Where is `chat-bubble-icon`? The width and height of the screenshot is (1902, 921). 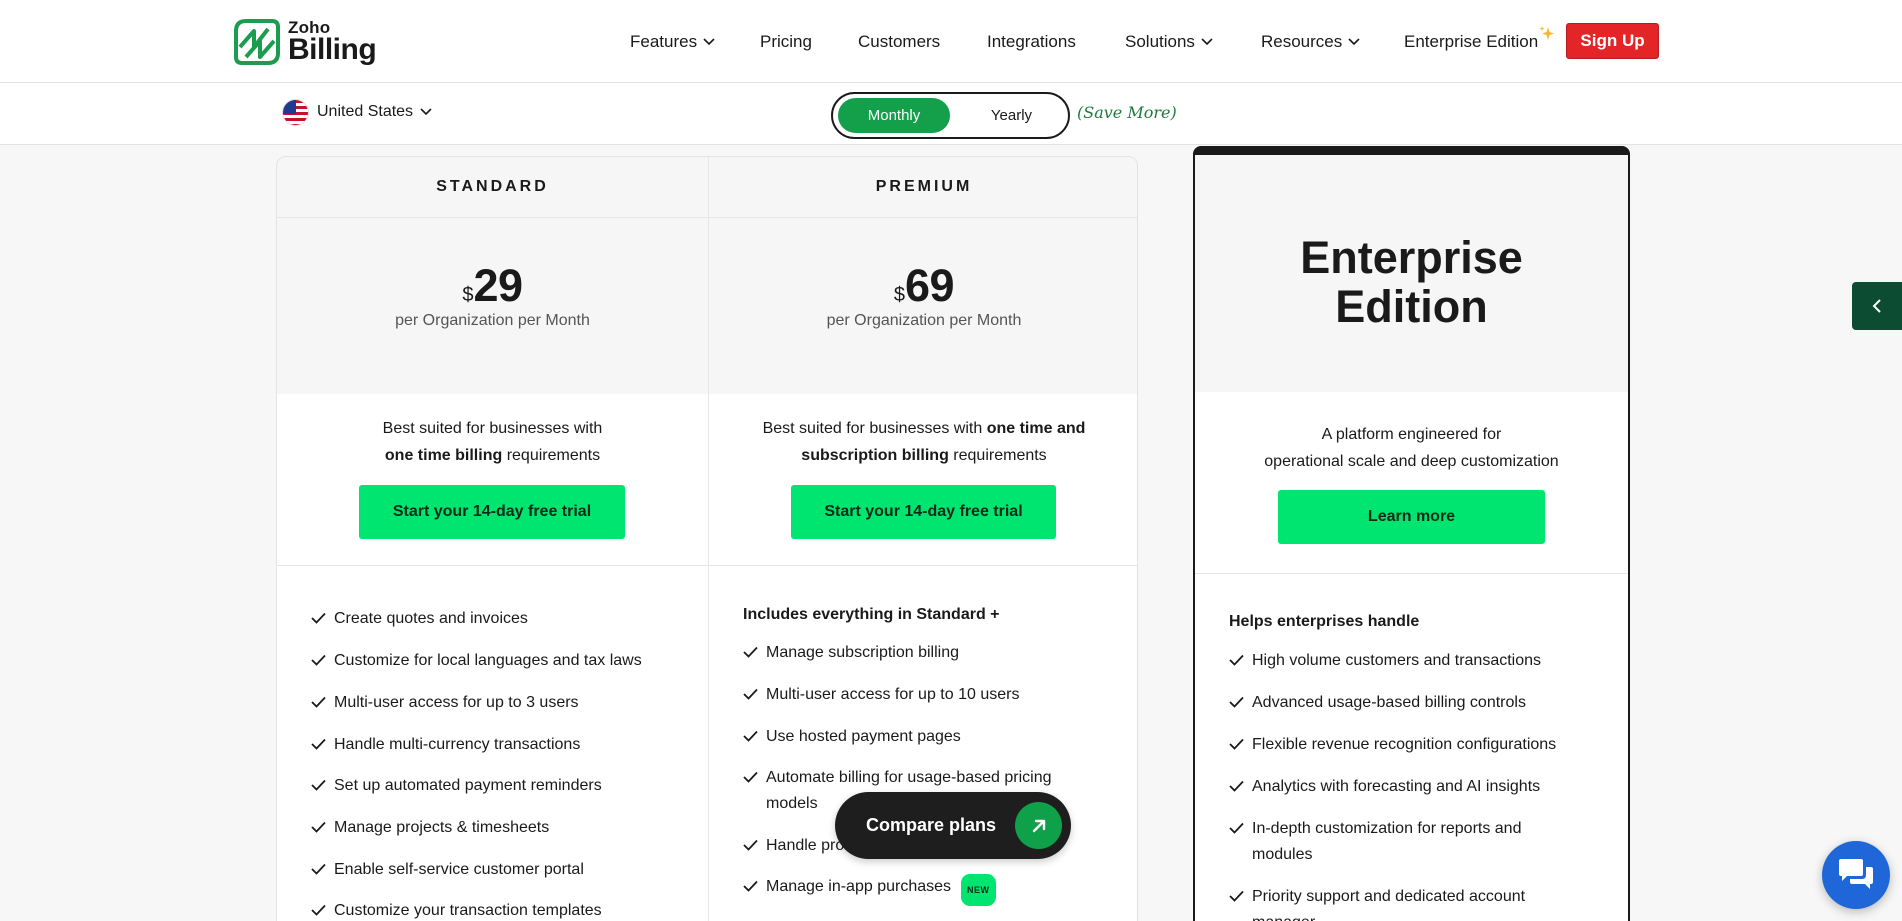
chat-bubble-icon is located at coordinates (1856, 874).